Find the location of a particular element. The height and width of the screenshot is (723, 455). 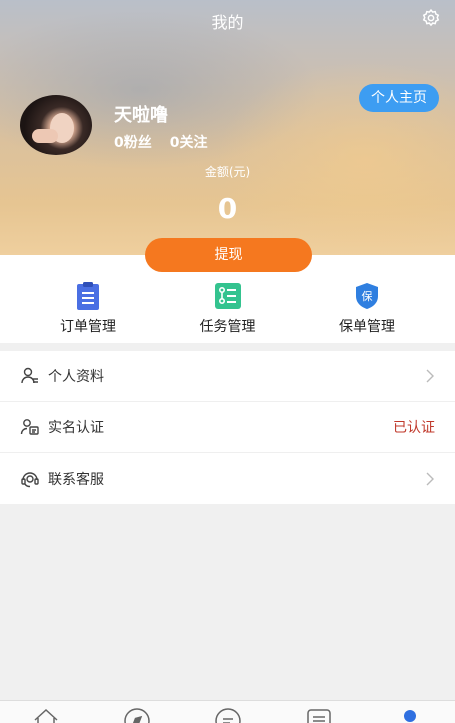

order-management-button: 订单管理 is located at coordinates (88, 299).